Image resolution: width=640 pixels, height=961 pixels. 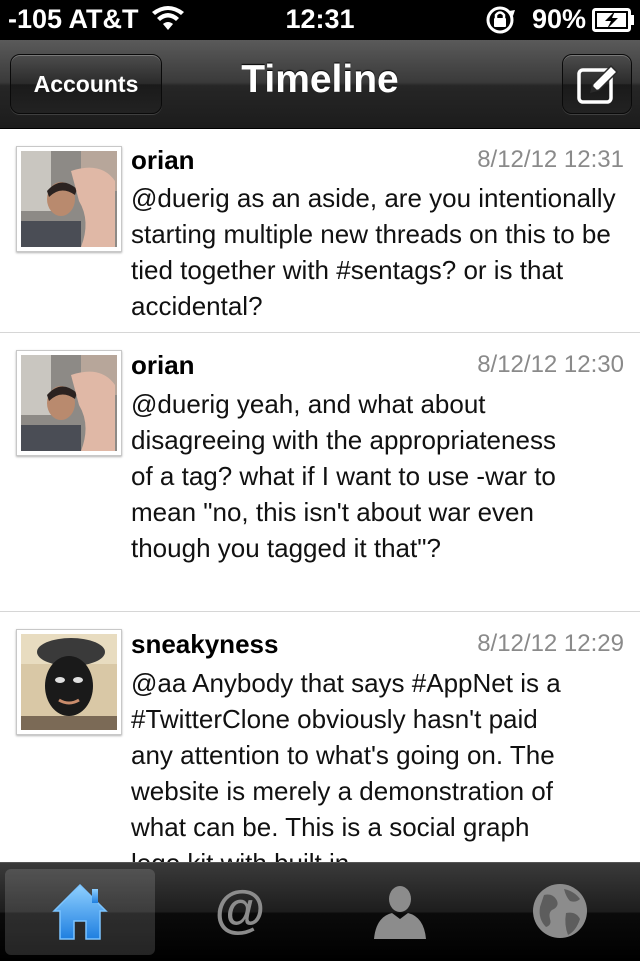 I want to click on mentions-icon: @, so click(x=240, y=910).